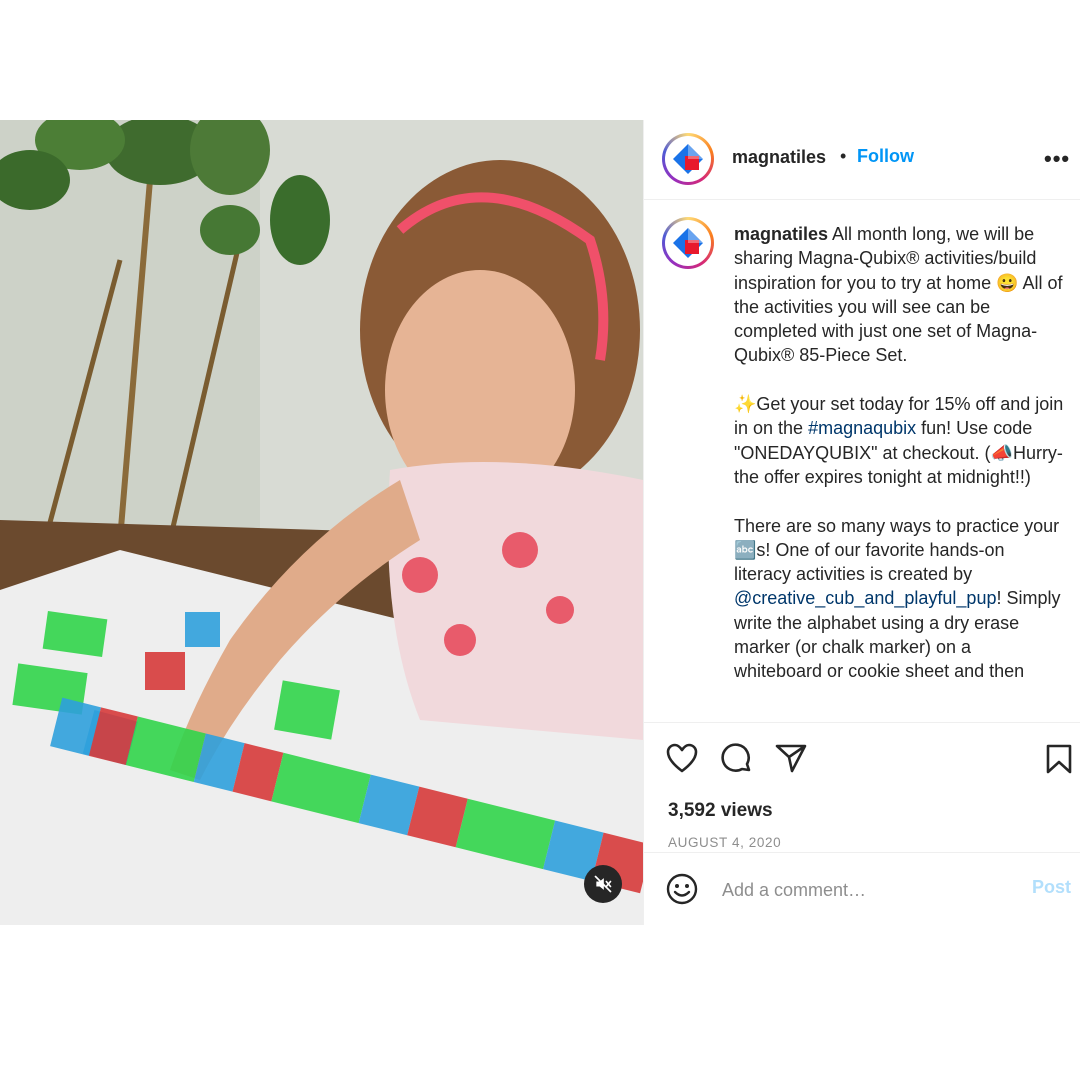  What do you see at coordinates (885, 156) in the screenshot?
I see `follow-button: Follow` at bounding box center [885, 156].